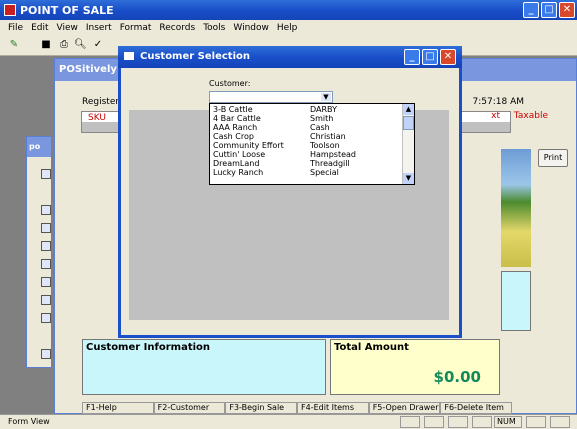 This screenshot has width=577, height=429. I want to click on status-bar: Form View NUM, so click(288, 421).